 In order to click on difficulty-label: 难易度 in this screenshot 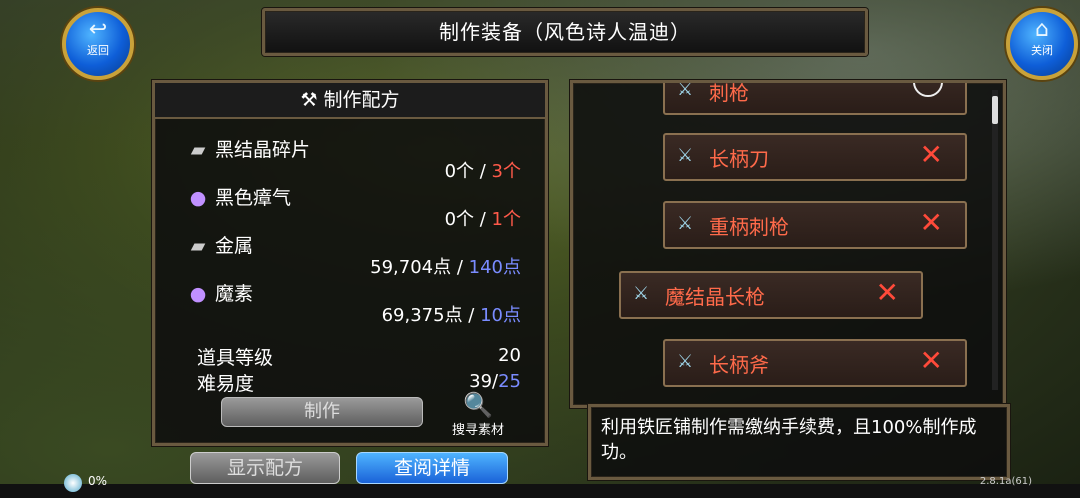, I will do `click(226, 384)`.